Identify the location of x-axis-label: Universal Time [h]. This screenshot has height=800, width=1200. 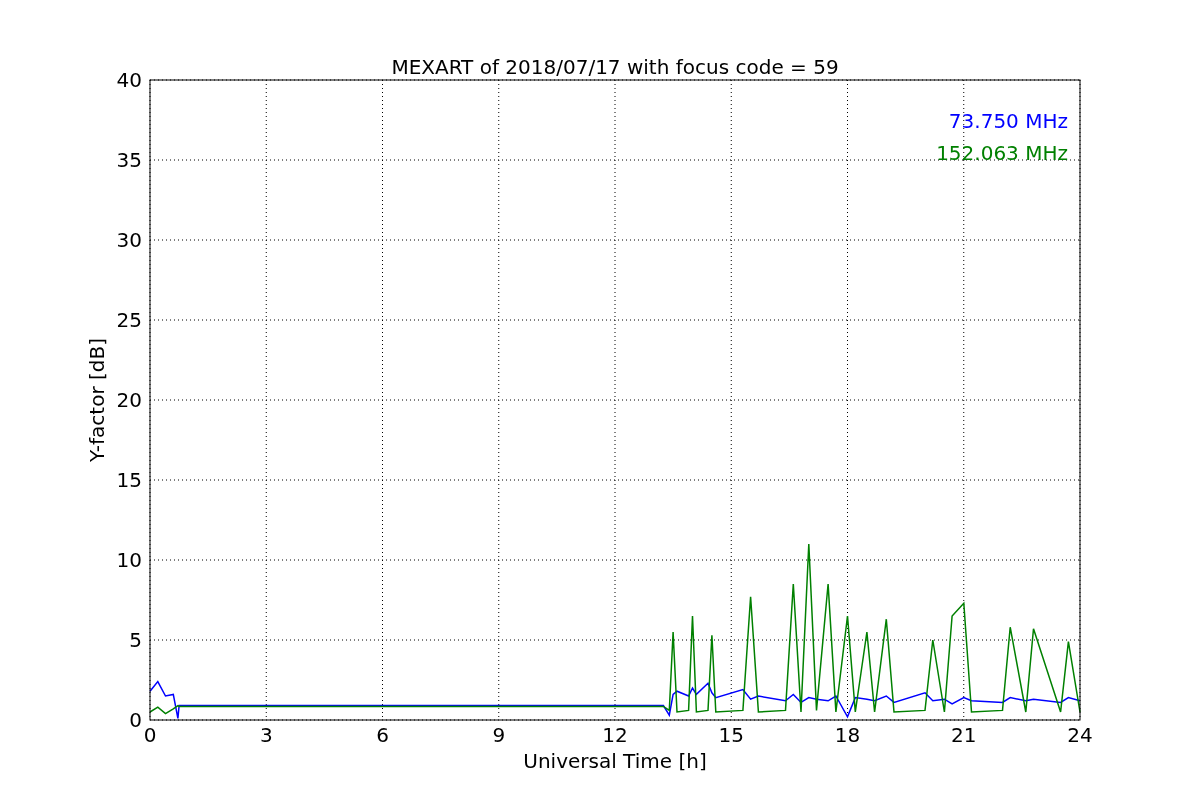
(615, 761).